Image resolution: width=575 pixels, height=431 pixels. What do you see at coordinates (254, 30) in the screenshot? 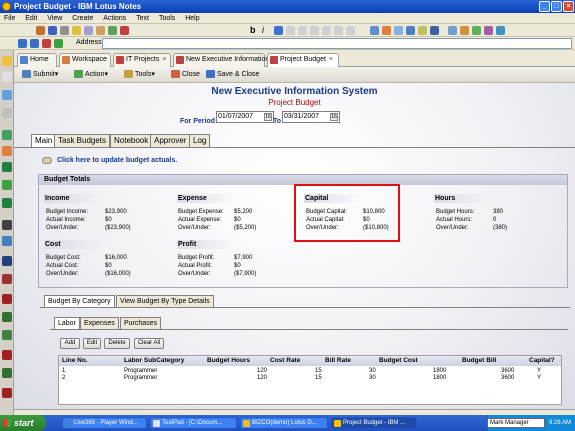
I see `bold-icon: b` at bounding box center [254, 30].